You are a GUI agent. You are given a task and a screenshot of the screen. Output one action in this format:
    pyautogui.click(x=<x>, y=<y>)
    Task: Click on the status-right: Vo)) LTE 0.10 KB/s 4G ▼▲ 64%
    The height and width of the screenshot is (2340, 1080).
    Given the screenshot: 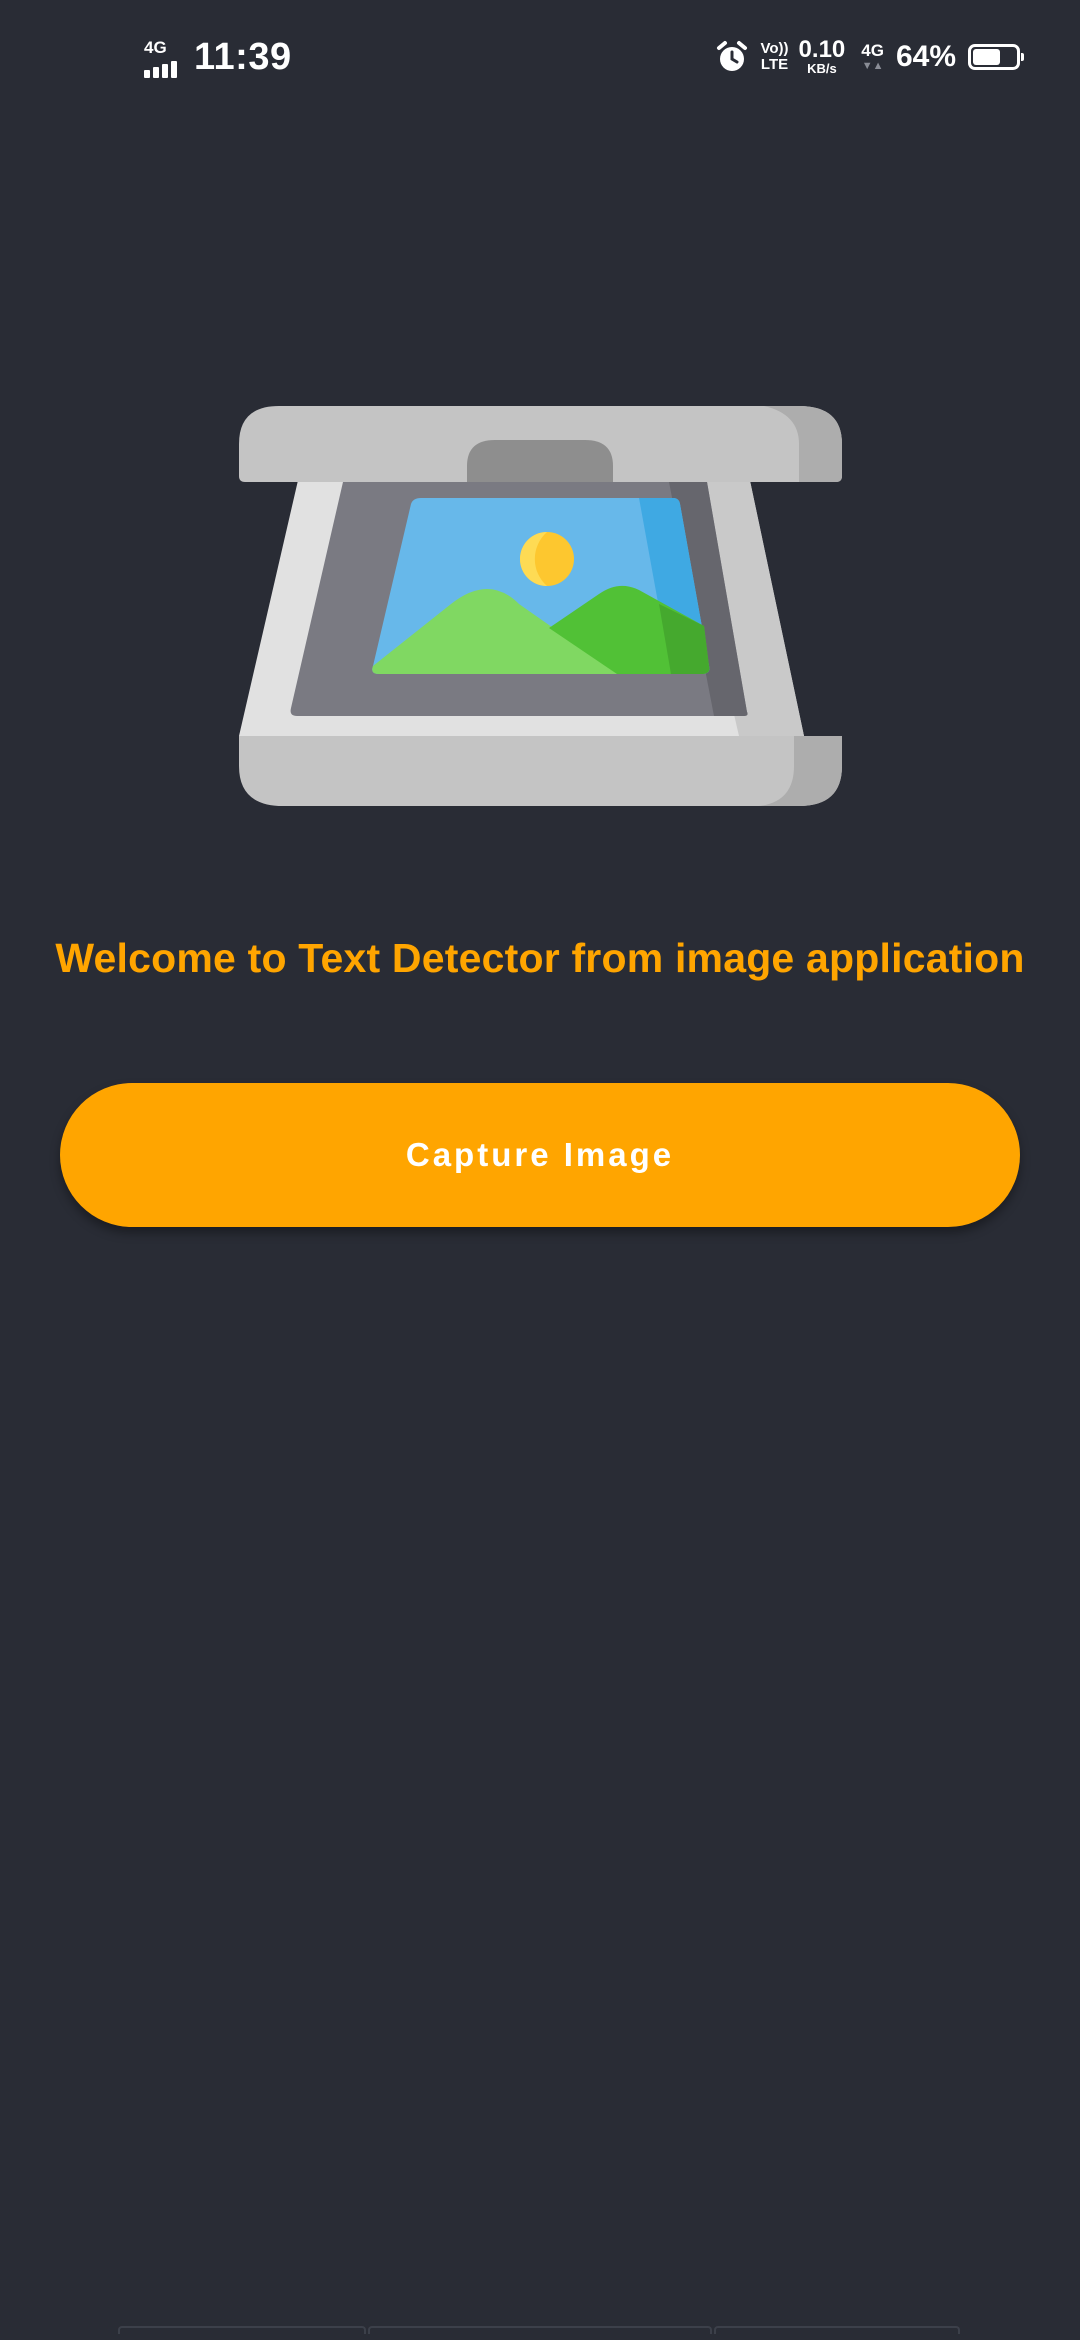 What is the action you would take?
    pyautogui.click(x=869, y=56)
    